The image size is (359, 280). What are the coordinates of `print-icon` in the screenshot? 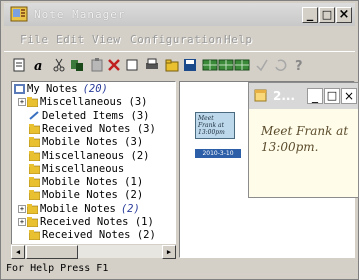 It's located at (152, 65).